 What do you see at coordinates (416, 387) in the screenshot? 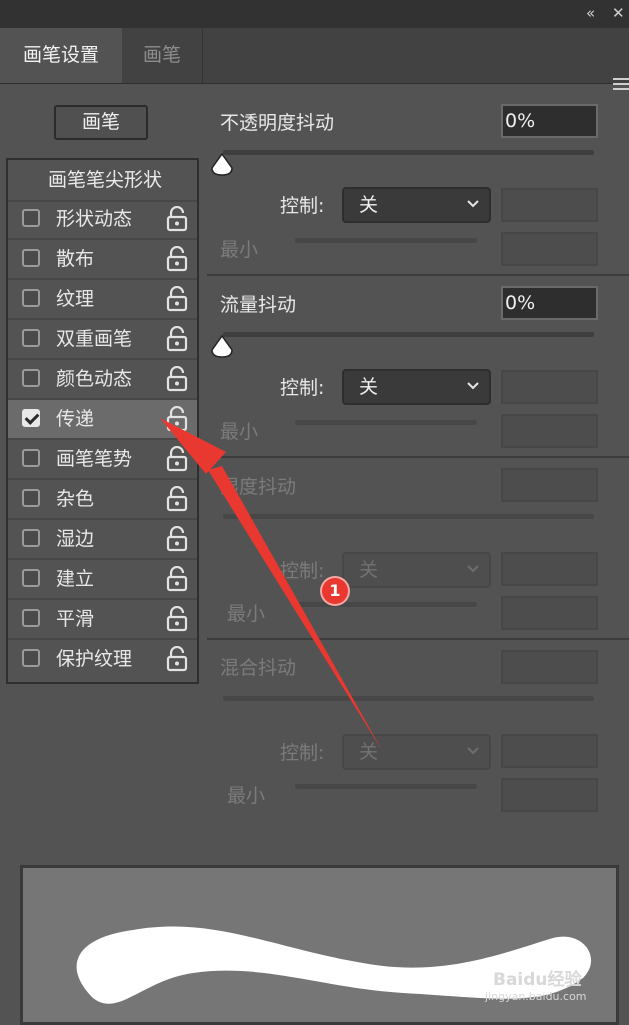
I see `flow-control-select: 关` at bounding box center [416, 387].